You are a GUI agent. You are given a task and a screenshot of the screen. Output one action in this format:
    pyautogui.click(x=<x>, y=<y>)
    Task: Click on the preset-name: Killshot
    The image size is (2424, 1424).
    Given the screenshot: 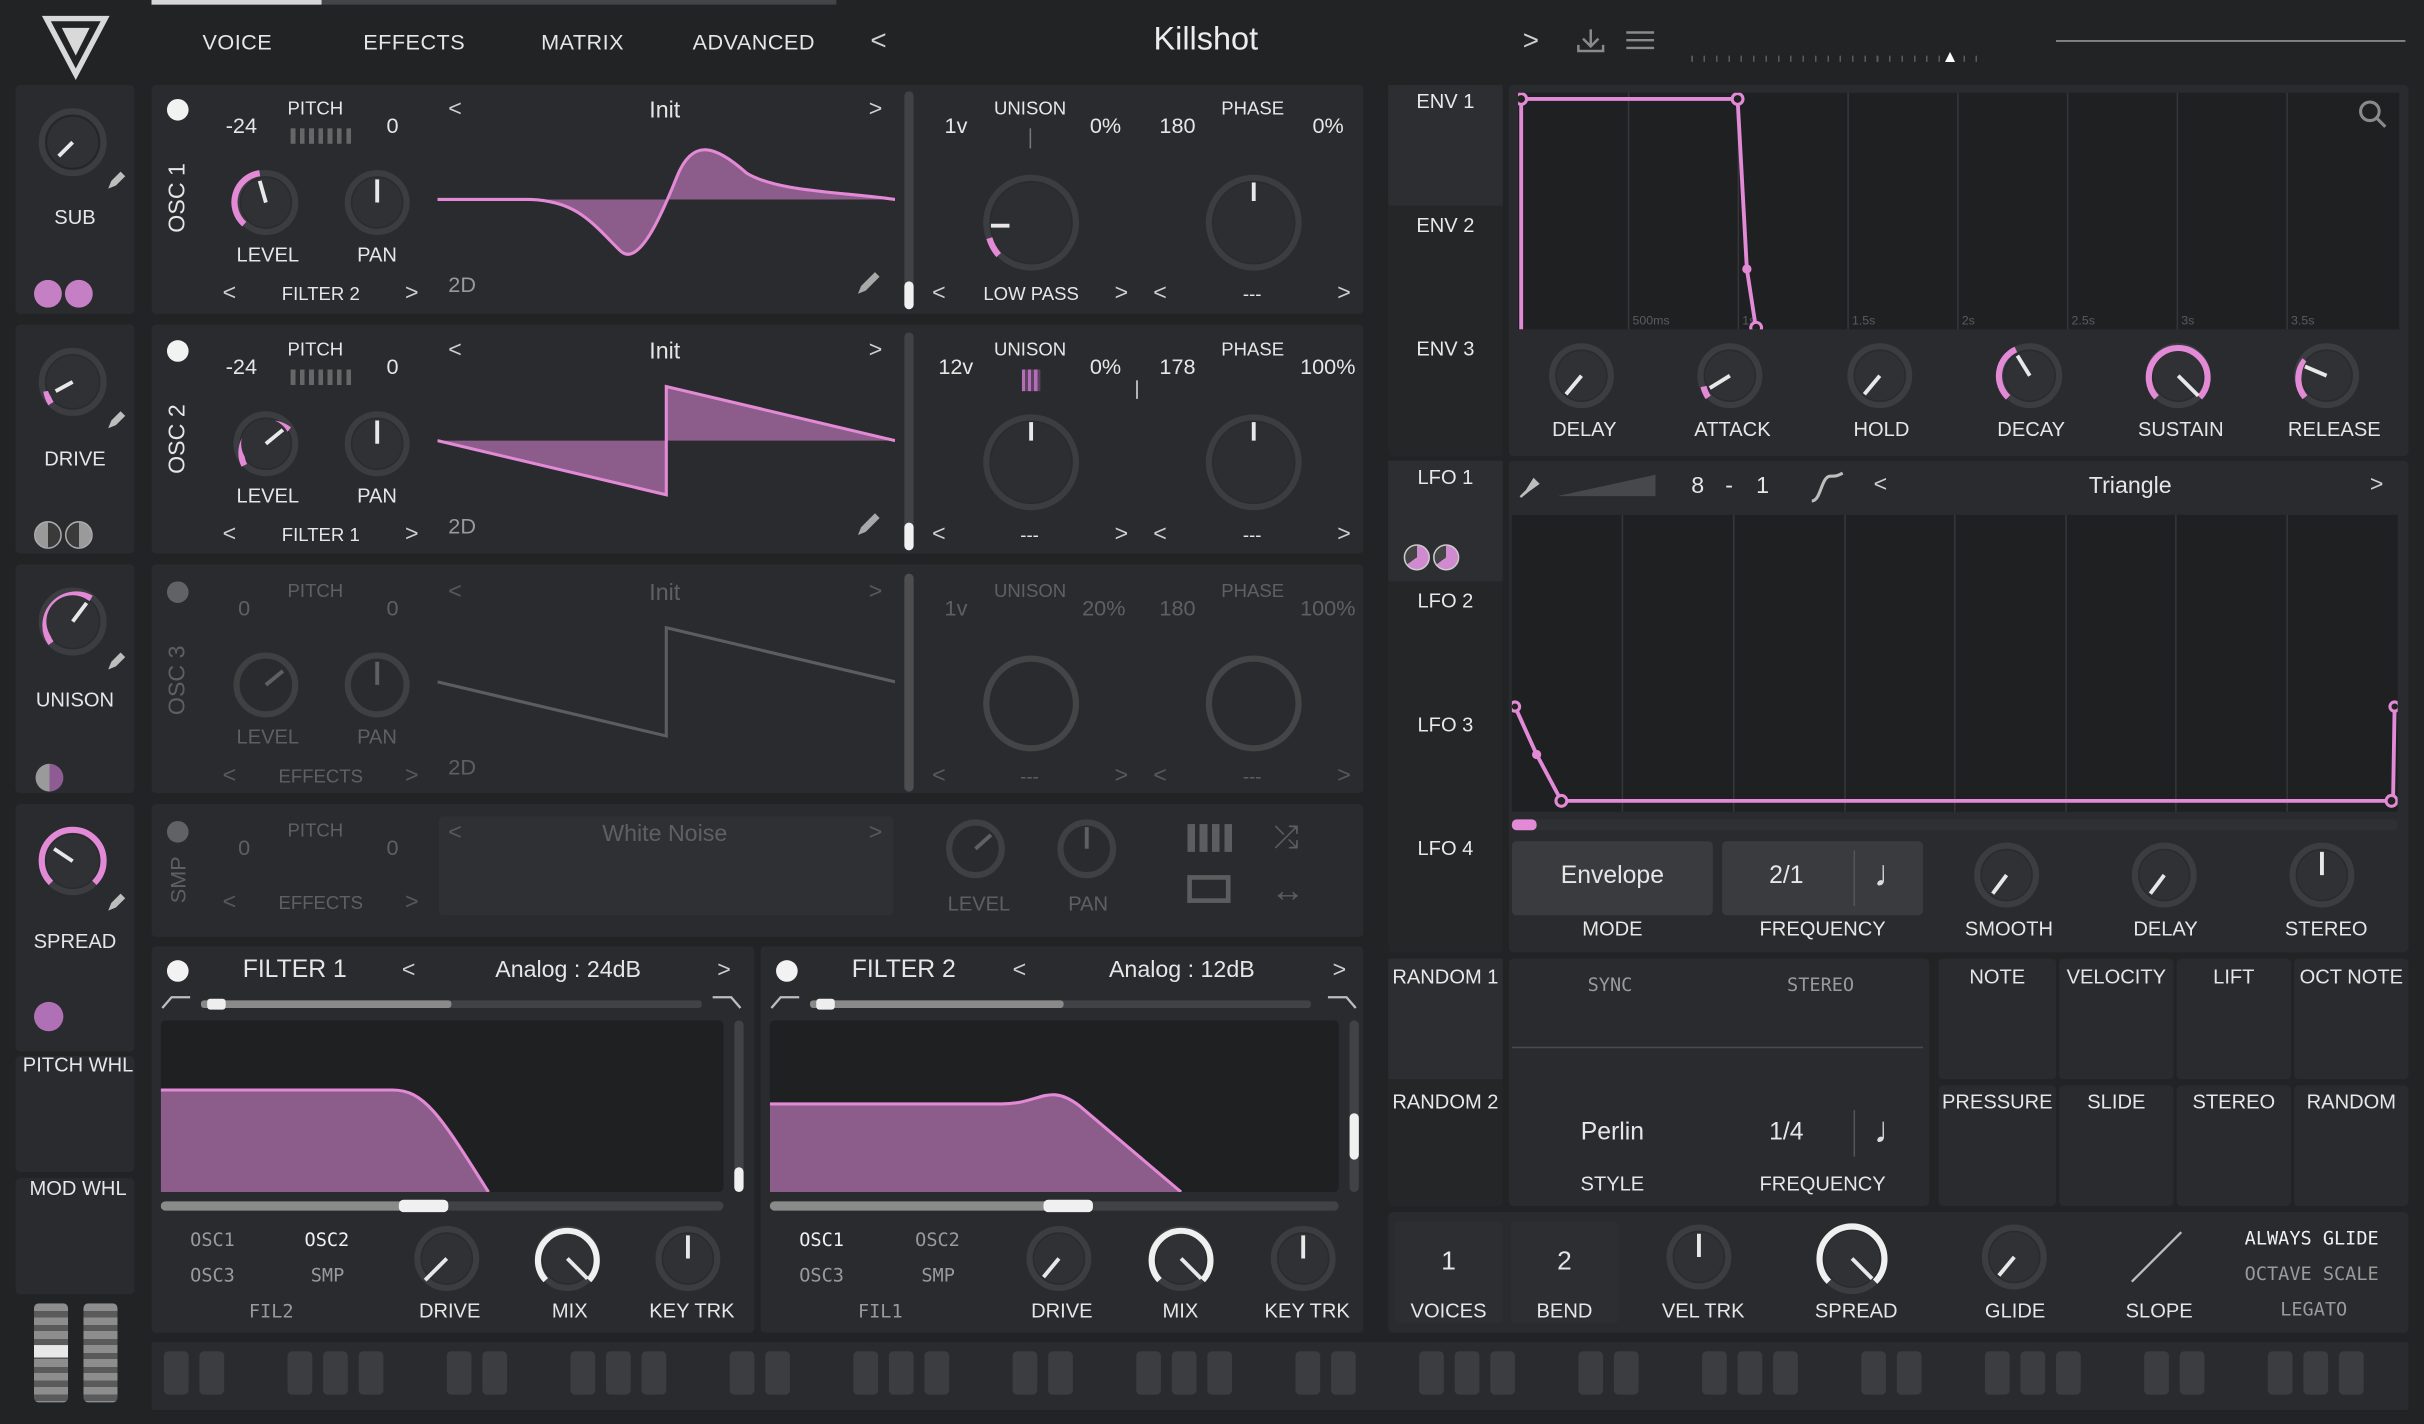 What is the action you would take?
    pyautogui.click(x=1205, y=40)
    